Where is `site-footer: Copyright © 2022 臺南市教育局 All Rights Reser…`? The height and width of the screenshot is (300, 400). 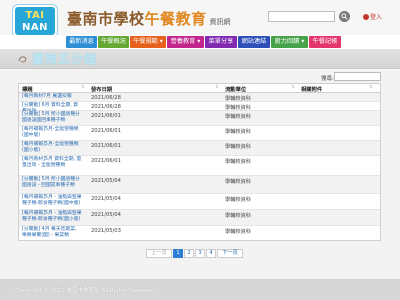 site-footer: Copyright © 2022 臺南市教育局 All Rights Reser… is located at coordinates (200, 289).